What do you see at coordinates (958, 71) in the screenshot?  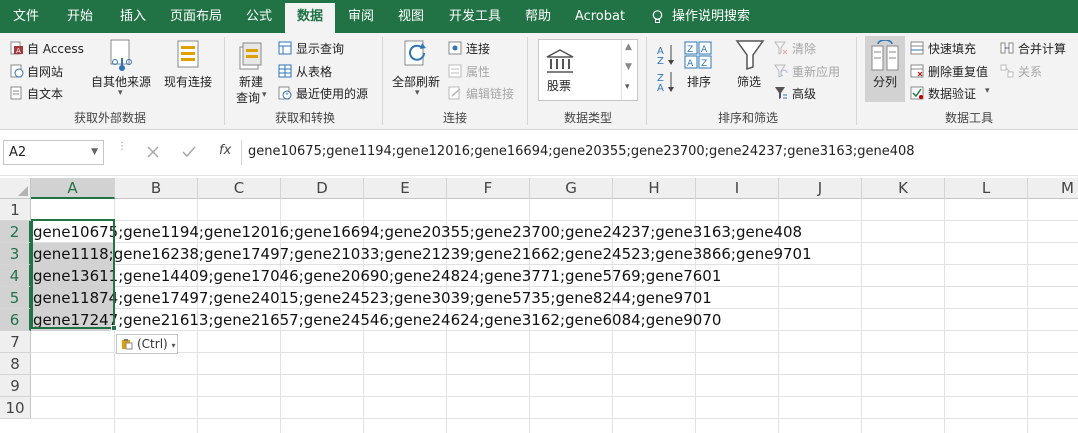 I see `remove-duplicates-button: 删除重复值` at bounding box center [958, 71].